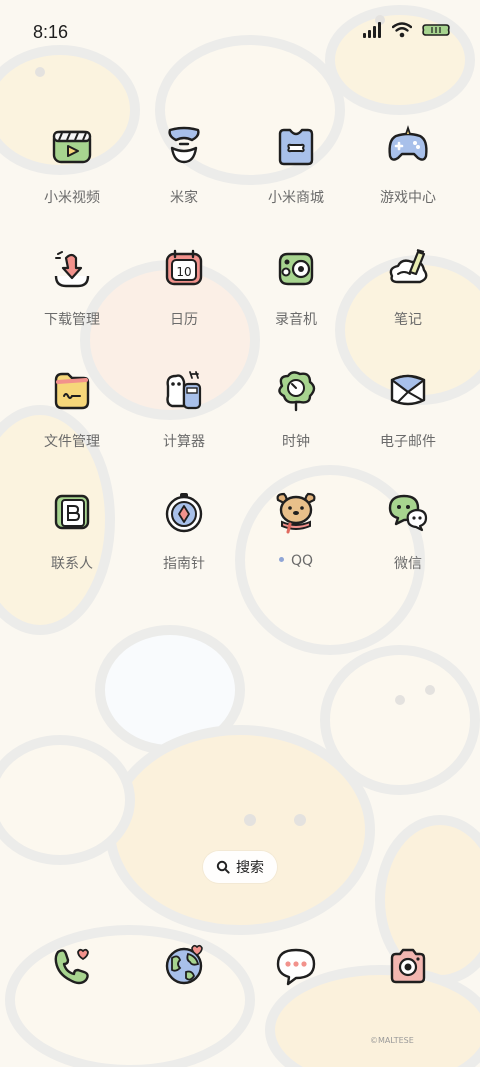  What do you see at coordinates (72, 391) in the screenshot?
I see `folder-icon` at bounding box center [72, 391].